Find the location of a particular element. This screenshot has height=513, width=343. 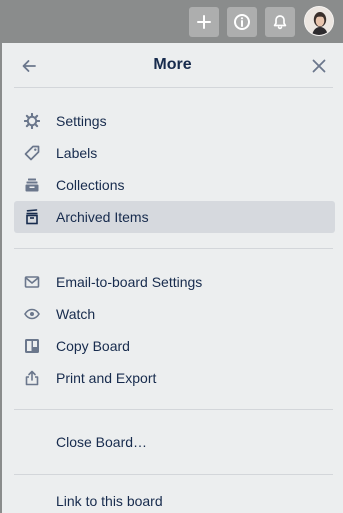

user-avatar-image is located at coordinates (319, 21).